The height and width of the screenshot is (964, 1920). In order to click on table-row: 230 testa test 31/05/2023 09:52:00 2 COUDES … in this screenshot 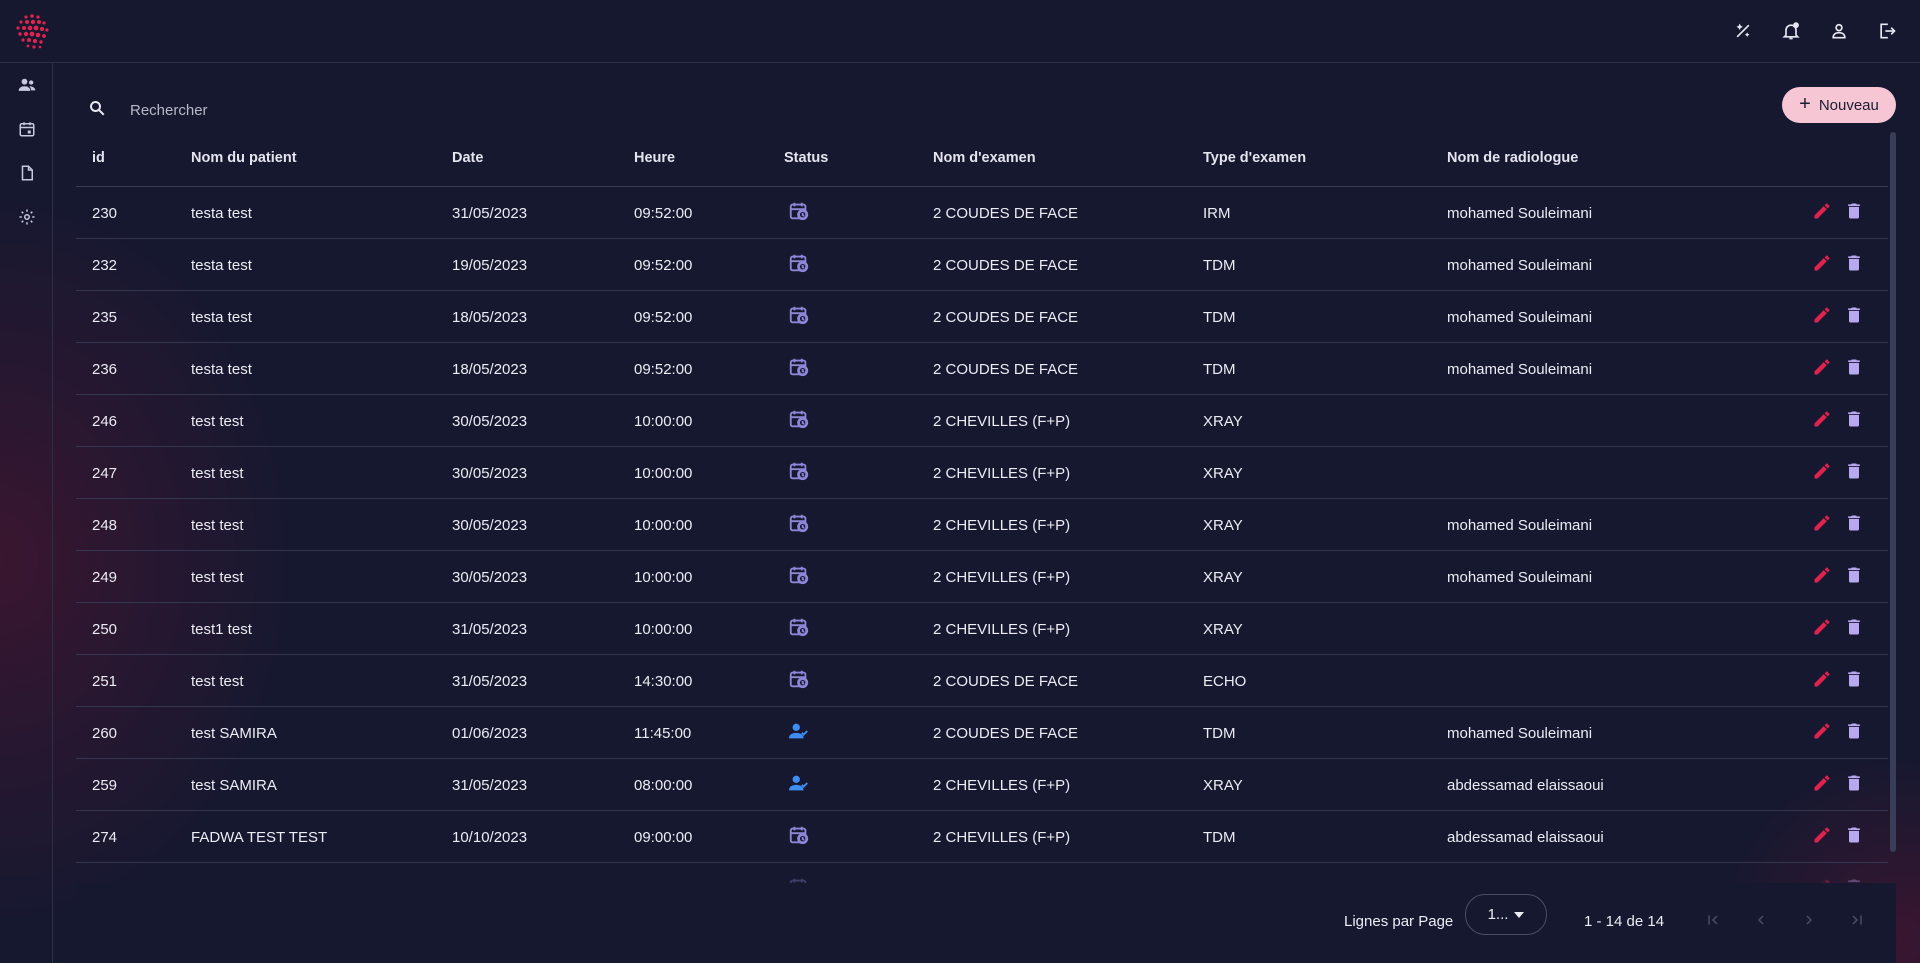, I will do `click(982, 213)`.